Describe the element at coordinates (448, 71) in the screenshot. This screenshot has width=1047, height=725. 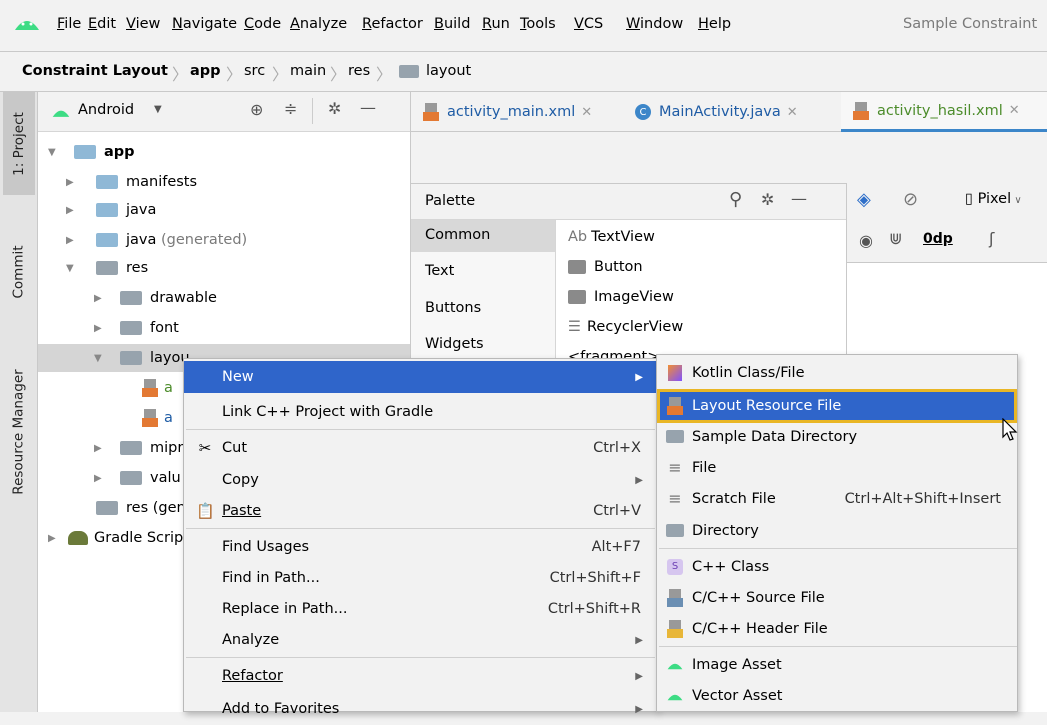
I see `breadcrumb-layout: layout` at that location.